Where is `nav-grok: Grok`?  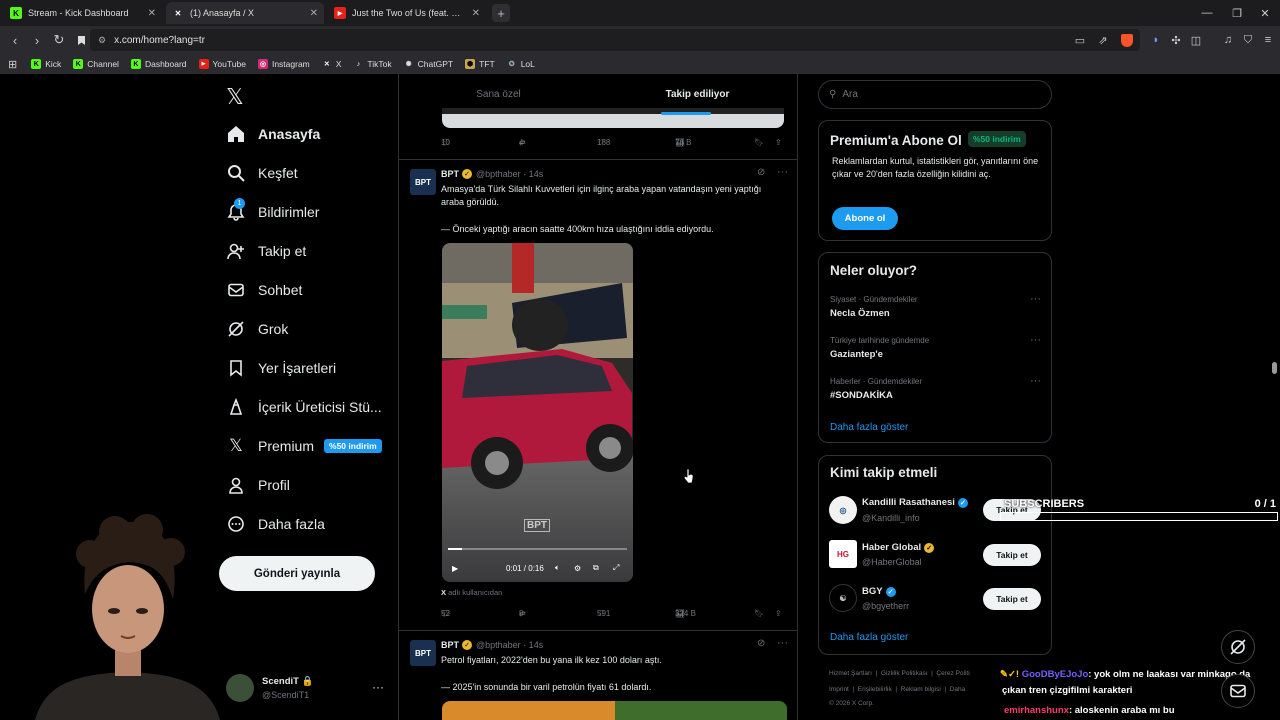
nav-grok: Grok is located at coordinates (257, 329).